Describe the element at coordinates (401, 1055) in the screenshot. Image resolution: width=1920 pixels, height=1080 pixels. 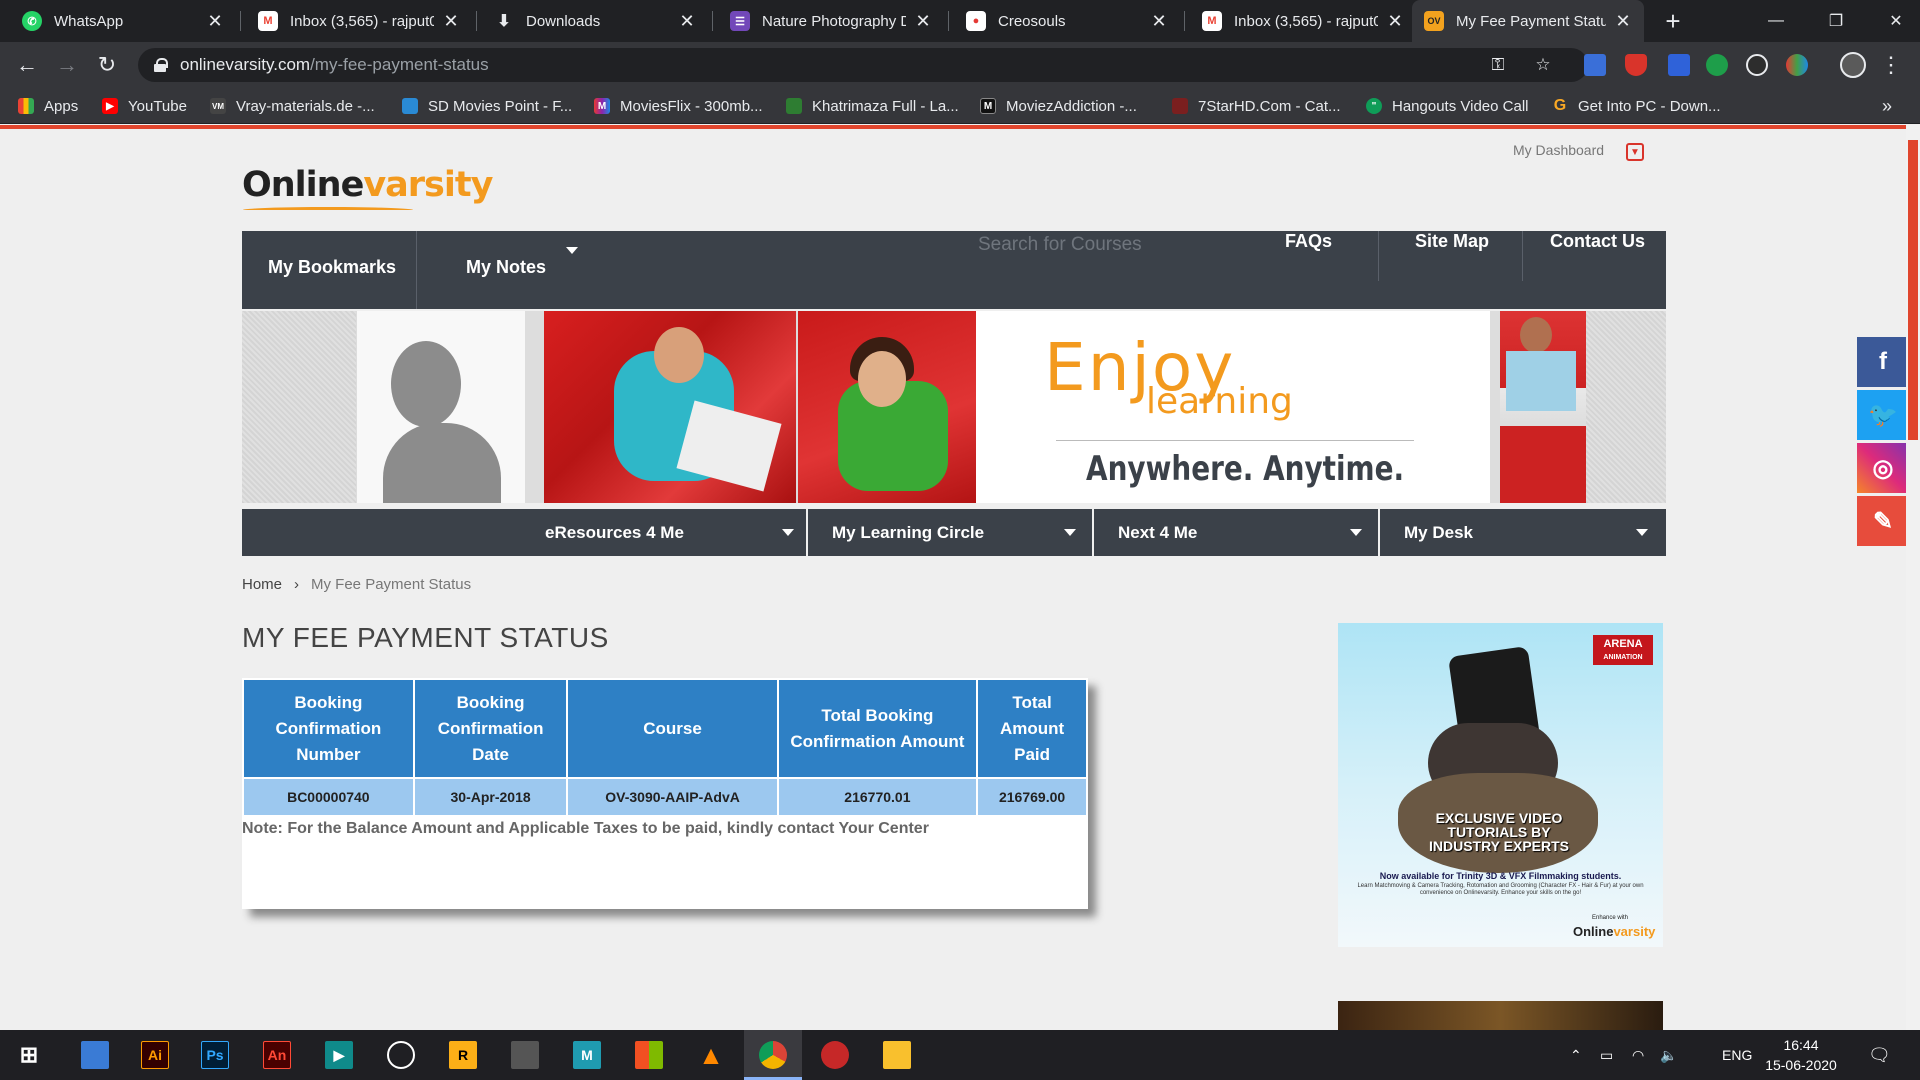
I see `taskbar-cinema` at that location.